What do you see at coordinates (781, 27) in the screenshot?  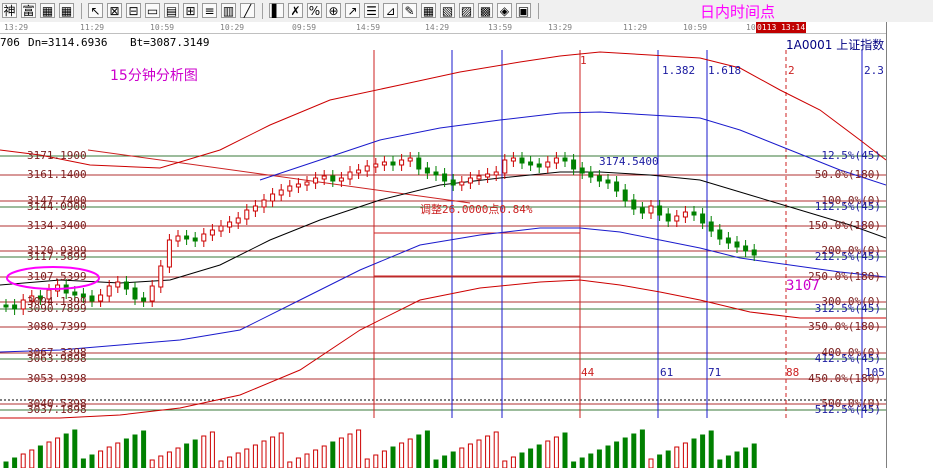 I see `current-time-highlight: 0113 13:14` at bounding box center [781, 27].